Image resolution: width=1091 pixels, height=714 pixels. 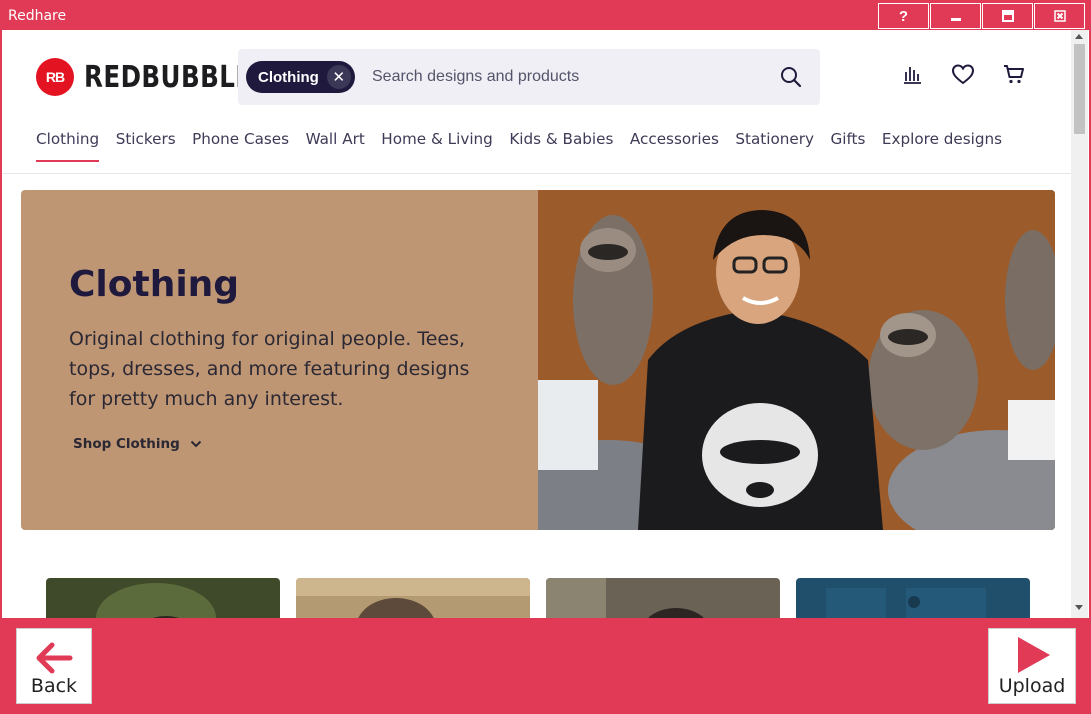 I want to click on dashboard-icon, so click(x=912, y=74).